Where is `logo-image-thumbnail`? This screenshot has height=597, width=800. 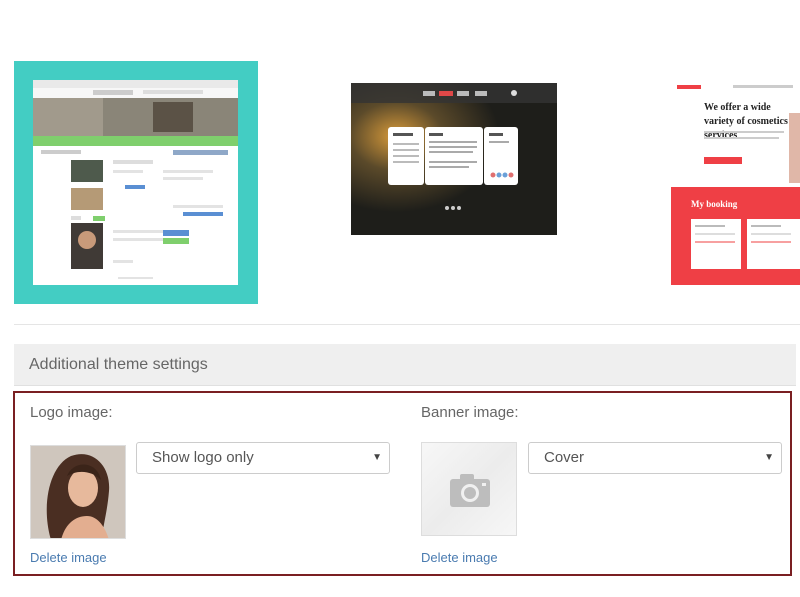 logo-image-thumbnail is located at coordinates (78, 492).